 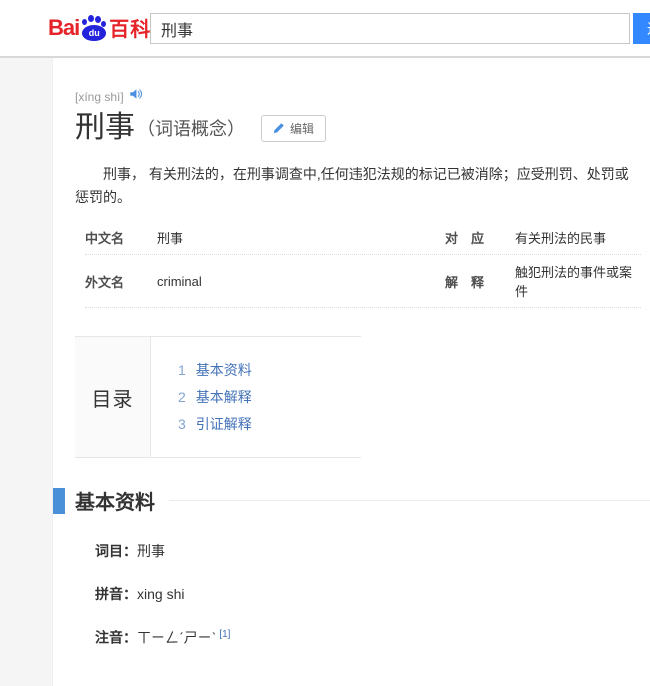 What do you see at coordinates (179, 281) in the screenshot?
I see `info-value: criminal` at bounding box center [179, 281].